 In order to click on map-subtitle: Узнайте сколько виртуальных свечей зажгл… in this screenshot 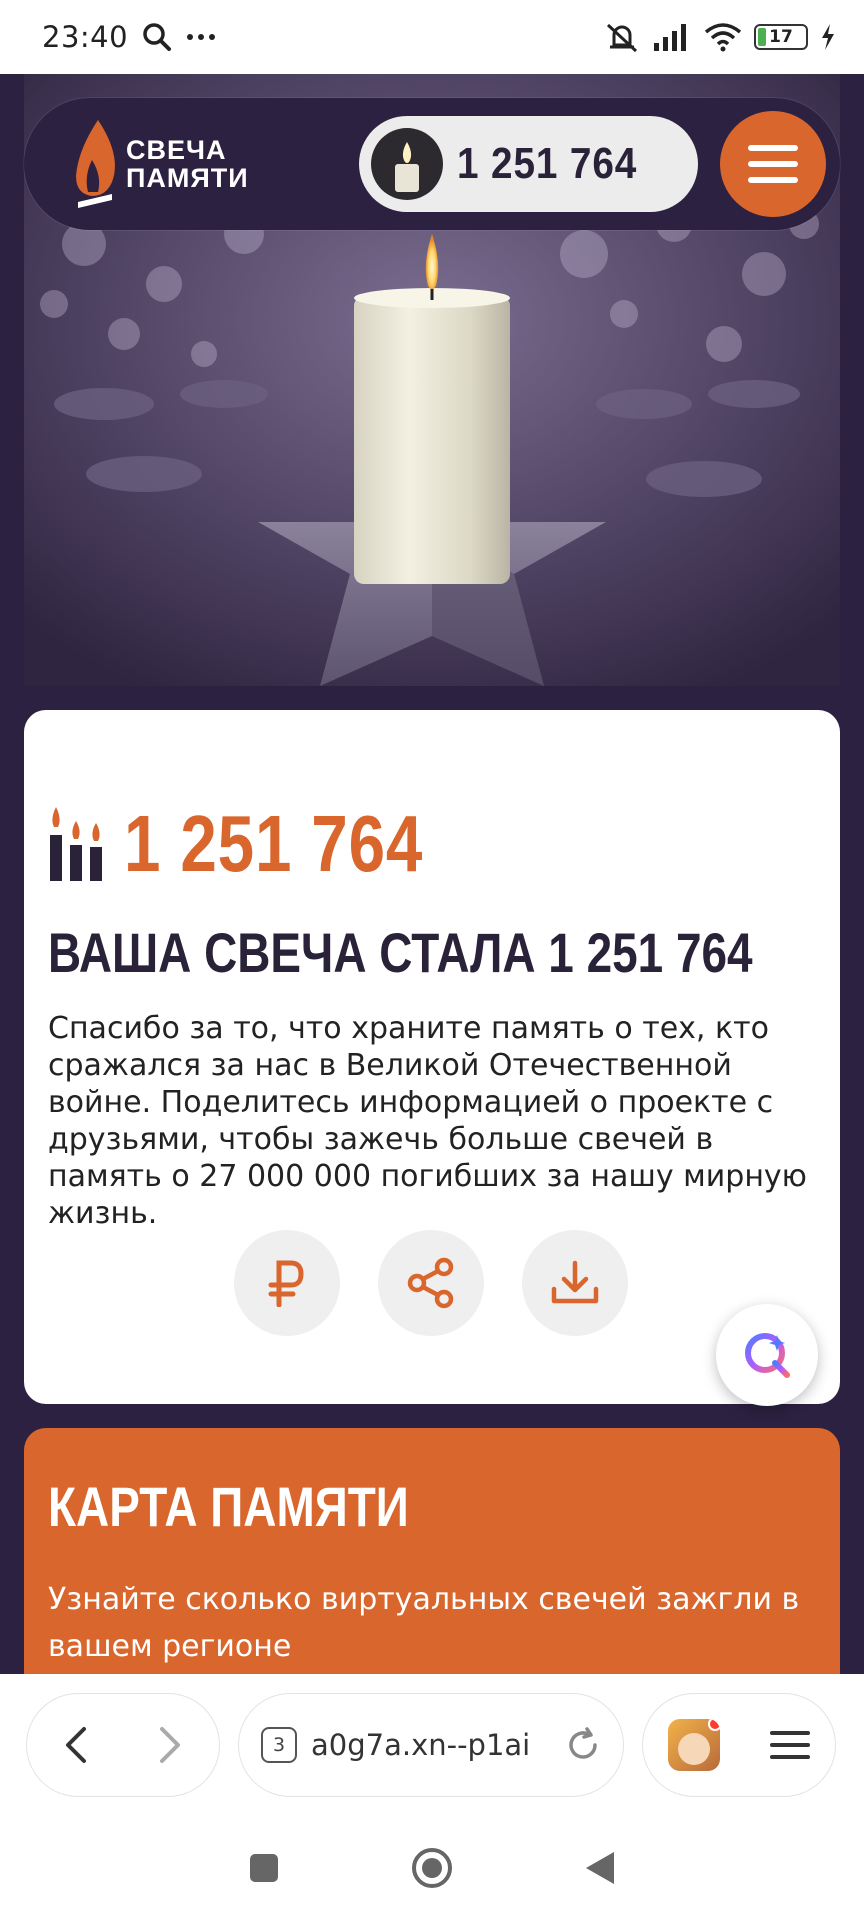, I will do `click(424, 1623)`.